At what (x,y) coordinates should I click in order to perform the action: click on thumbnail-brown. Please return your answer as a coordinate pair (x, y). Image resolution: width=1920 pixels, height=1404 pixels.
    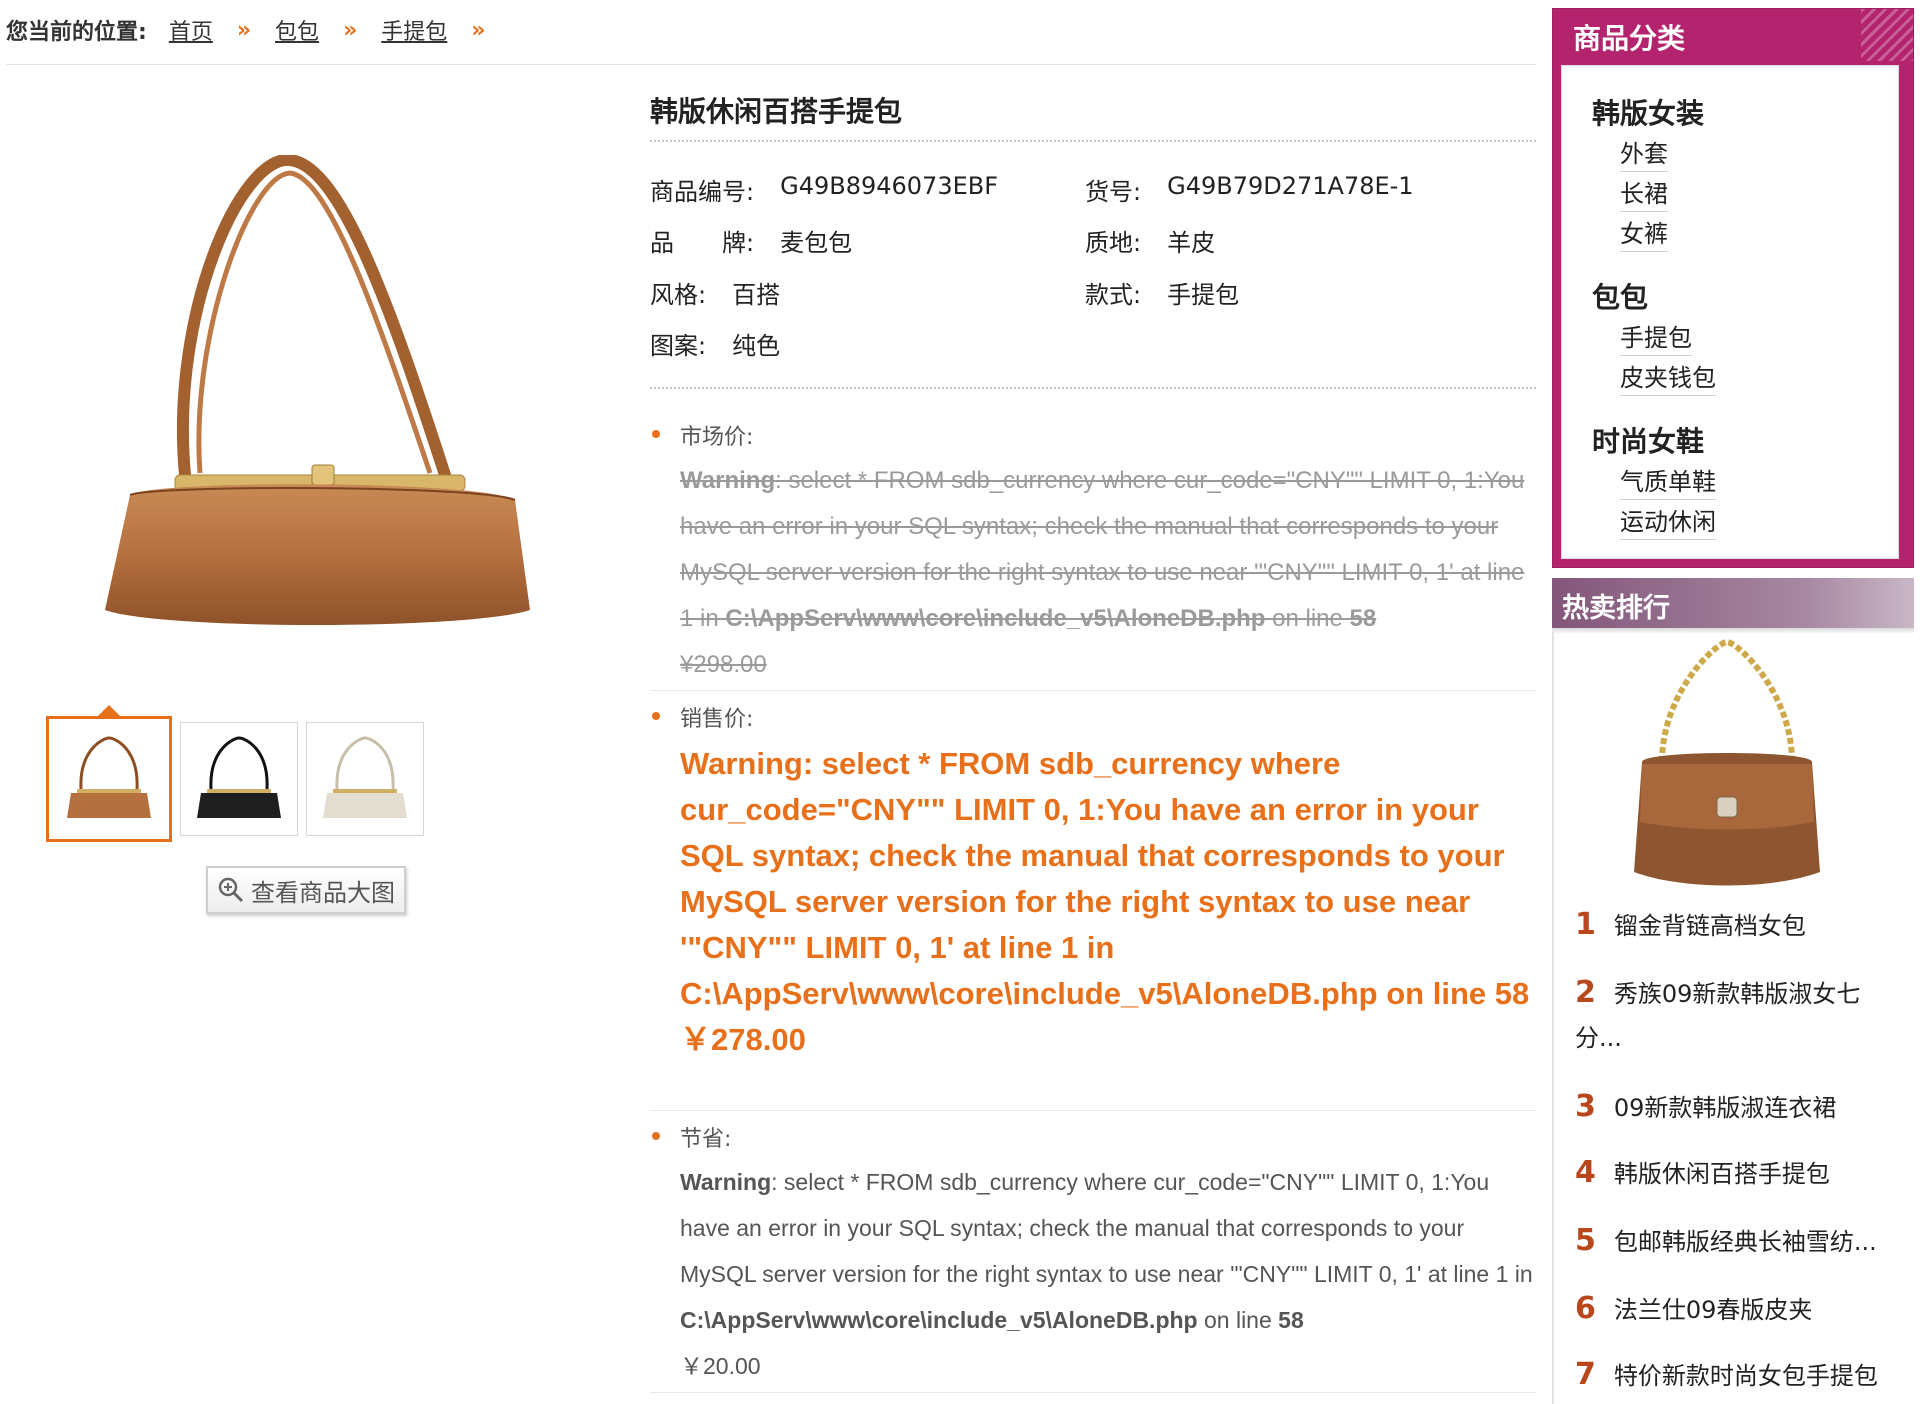
    Looking at the image, I should click on (109, 773).